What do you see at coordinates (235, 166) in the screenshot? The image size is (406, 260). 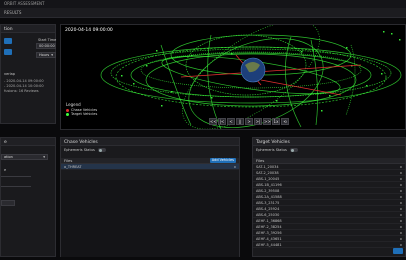 I see `remove-chase-icon: x` at bounding box center [235, 166].